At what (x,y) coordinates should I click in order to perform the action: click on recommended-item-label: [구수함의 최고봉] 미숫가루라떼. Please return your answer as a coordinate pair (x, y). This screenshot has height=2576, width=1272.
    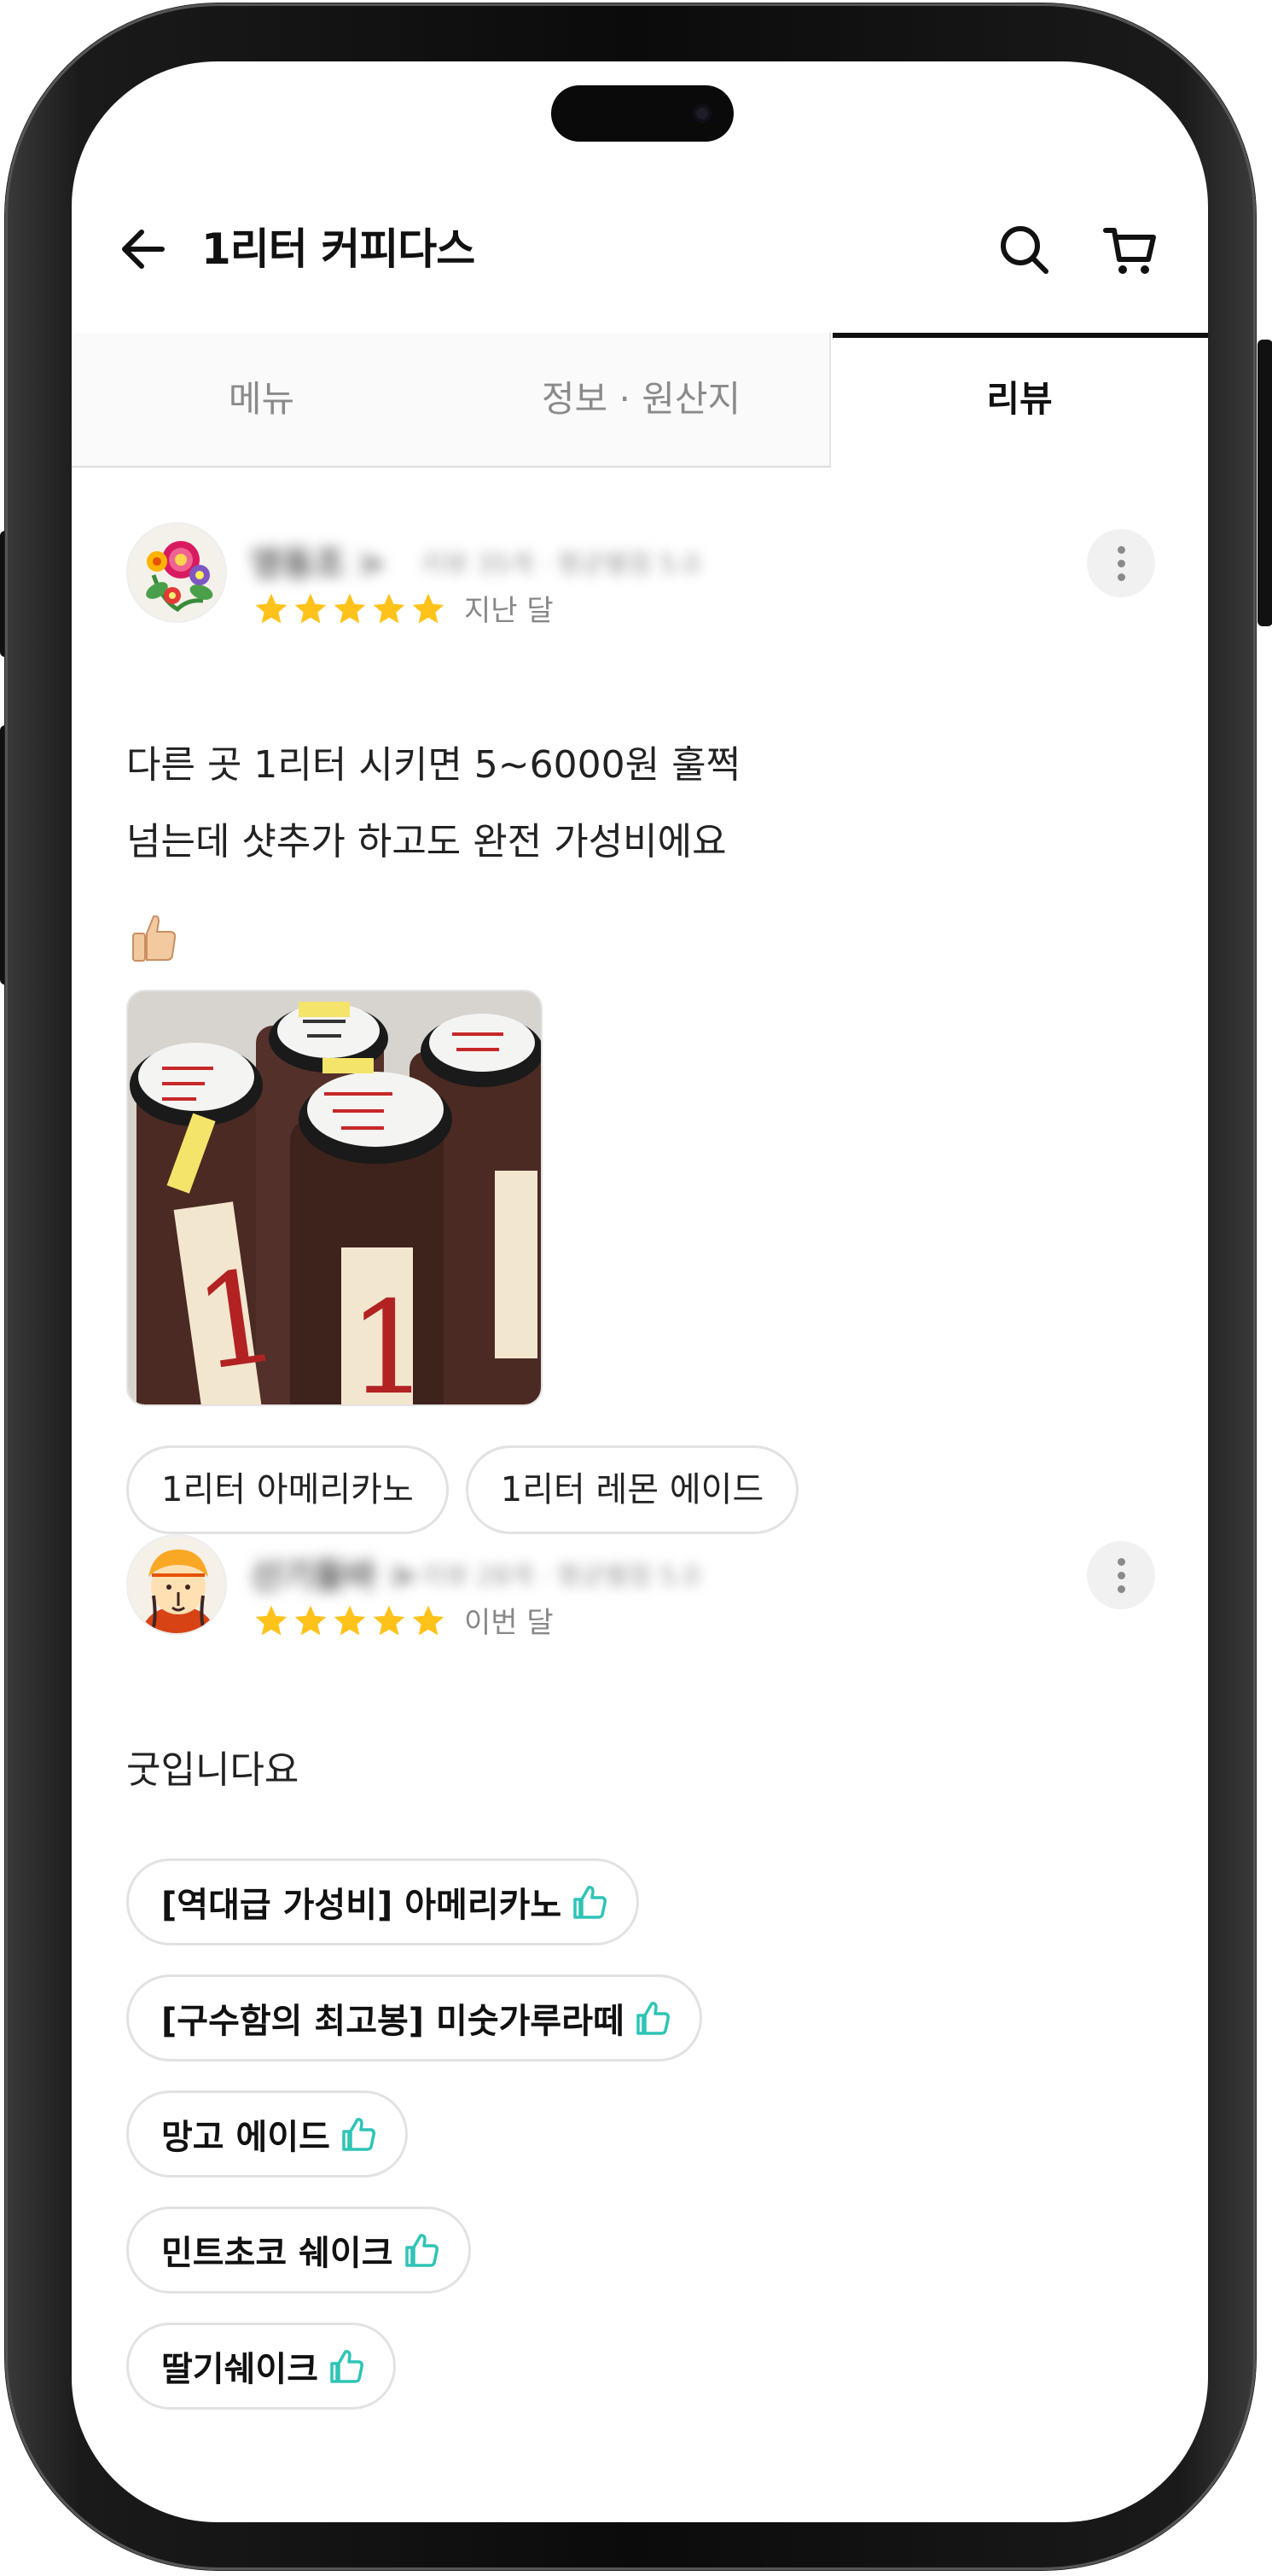
    Looking at the image, I should click on (393, 2021).